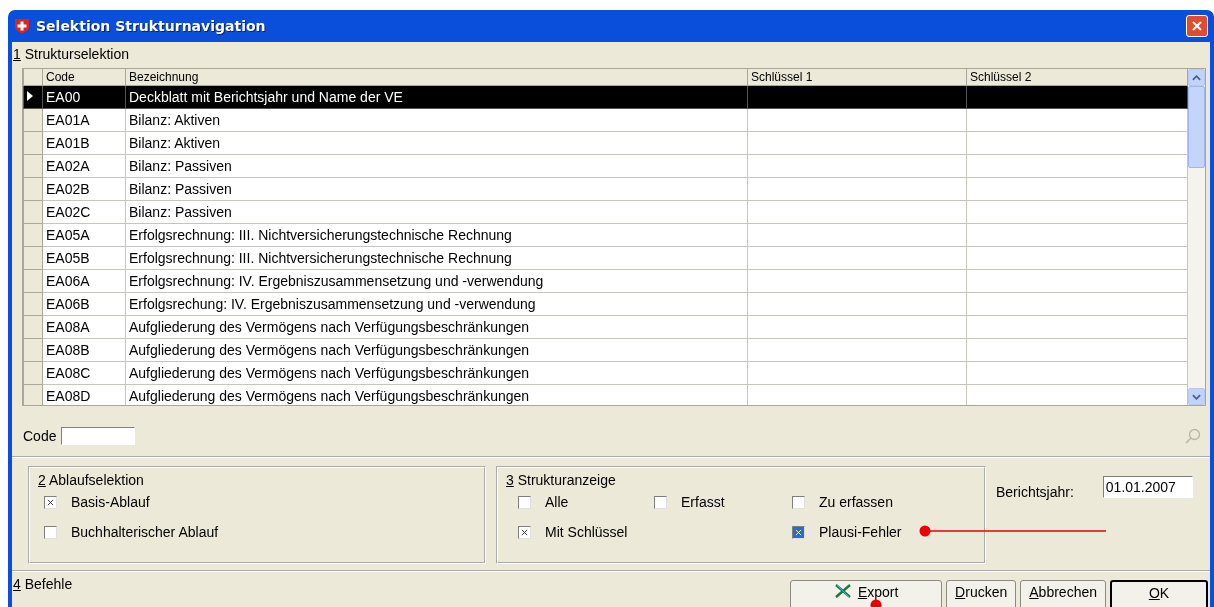  Describe the element at coordinates (84, 189) in the screenshot. I see `table-cell: EA02B` at that location.